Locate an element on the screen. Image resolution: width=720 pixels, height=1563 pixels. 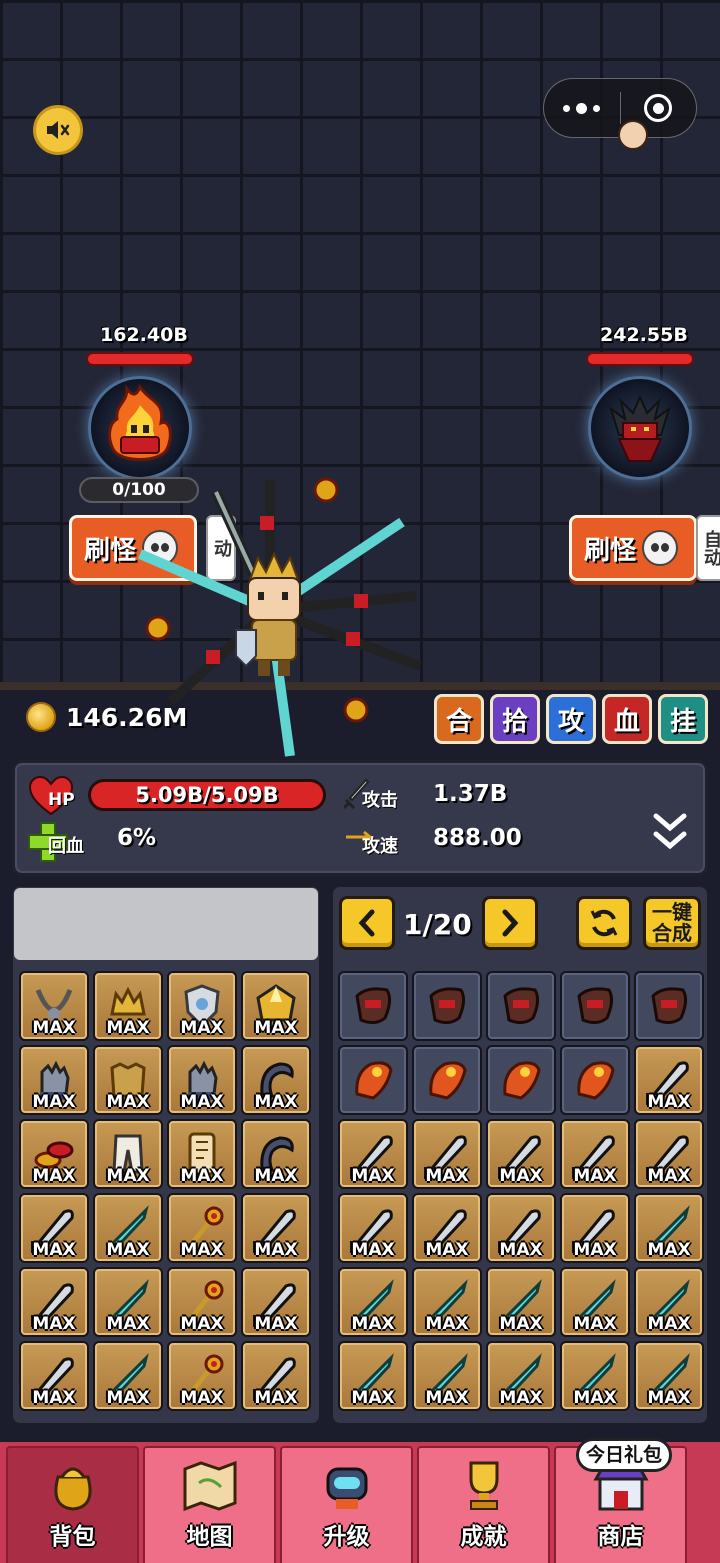
speed-label: 攻速 is located at coordinates (380, 846).